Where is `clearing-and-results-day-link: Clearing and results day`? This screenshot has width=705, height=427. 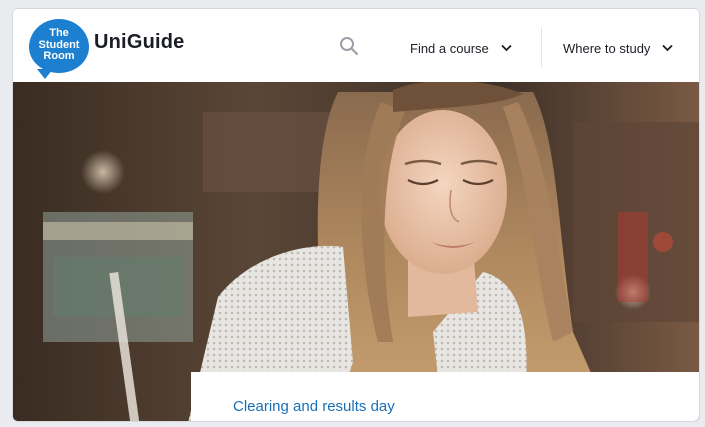 clearing-and-results-day-link: Clearing and results day is located at coordinates (314, 406).